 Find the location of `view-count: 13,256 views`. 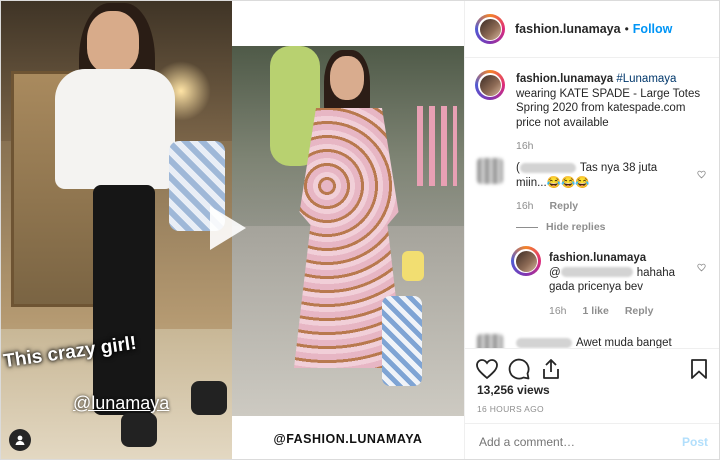

view-count: 13,256 views is located at coordinates (513, 390).